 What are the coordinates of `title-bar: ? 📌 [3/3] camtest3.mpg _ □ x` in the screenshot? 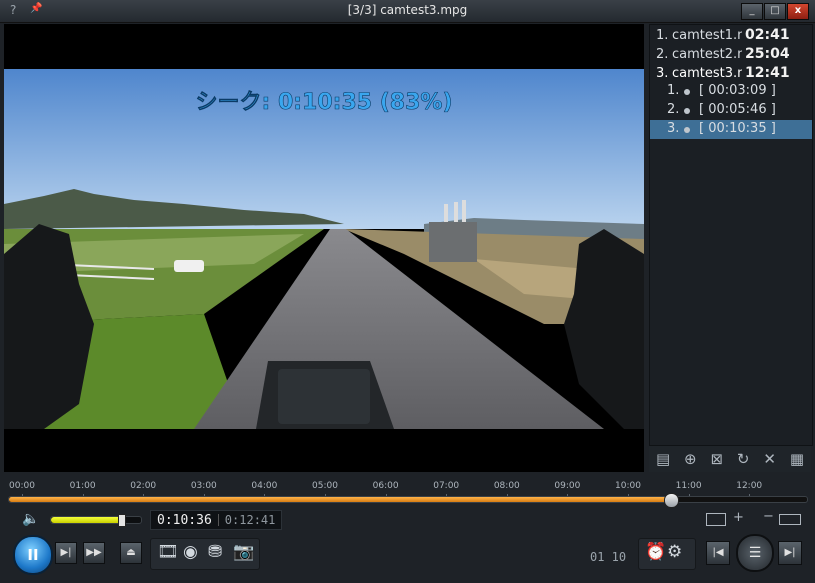 It's located at (407, 11).